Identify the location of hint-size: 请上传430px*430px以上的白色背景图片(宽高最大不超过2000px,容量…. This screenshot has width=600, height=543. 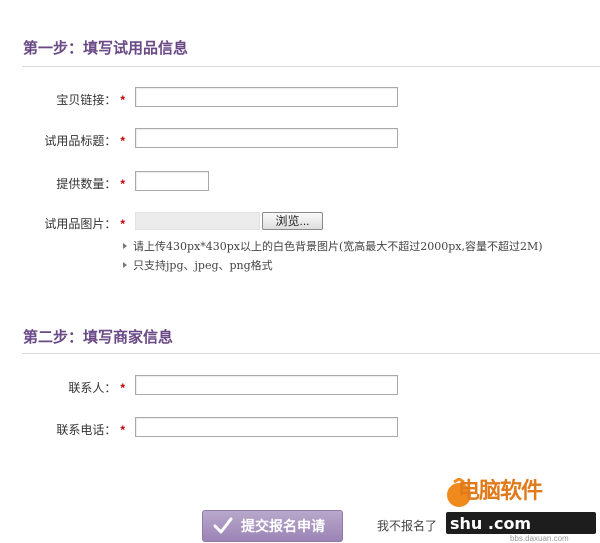
(333, 246).